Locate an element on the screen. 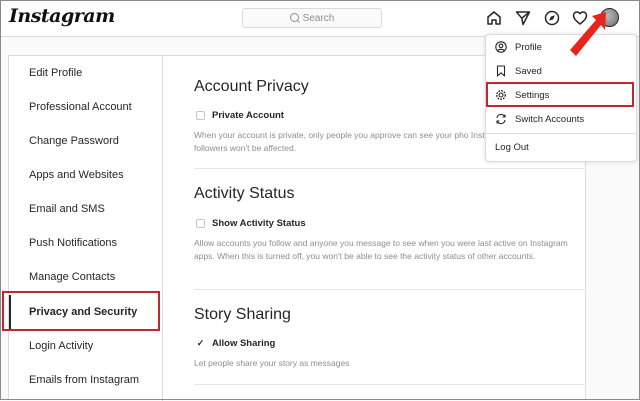  private-account-label: Private Account is located at coordinates (248, 115).